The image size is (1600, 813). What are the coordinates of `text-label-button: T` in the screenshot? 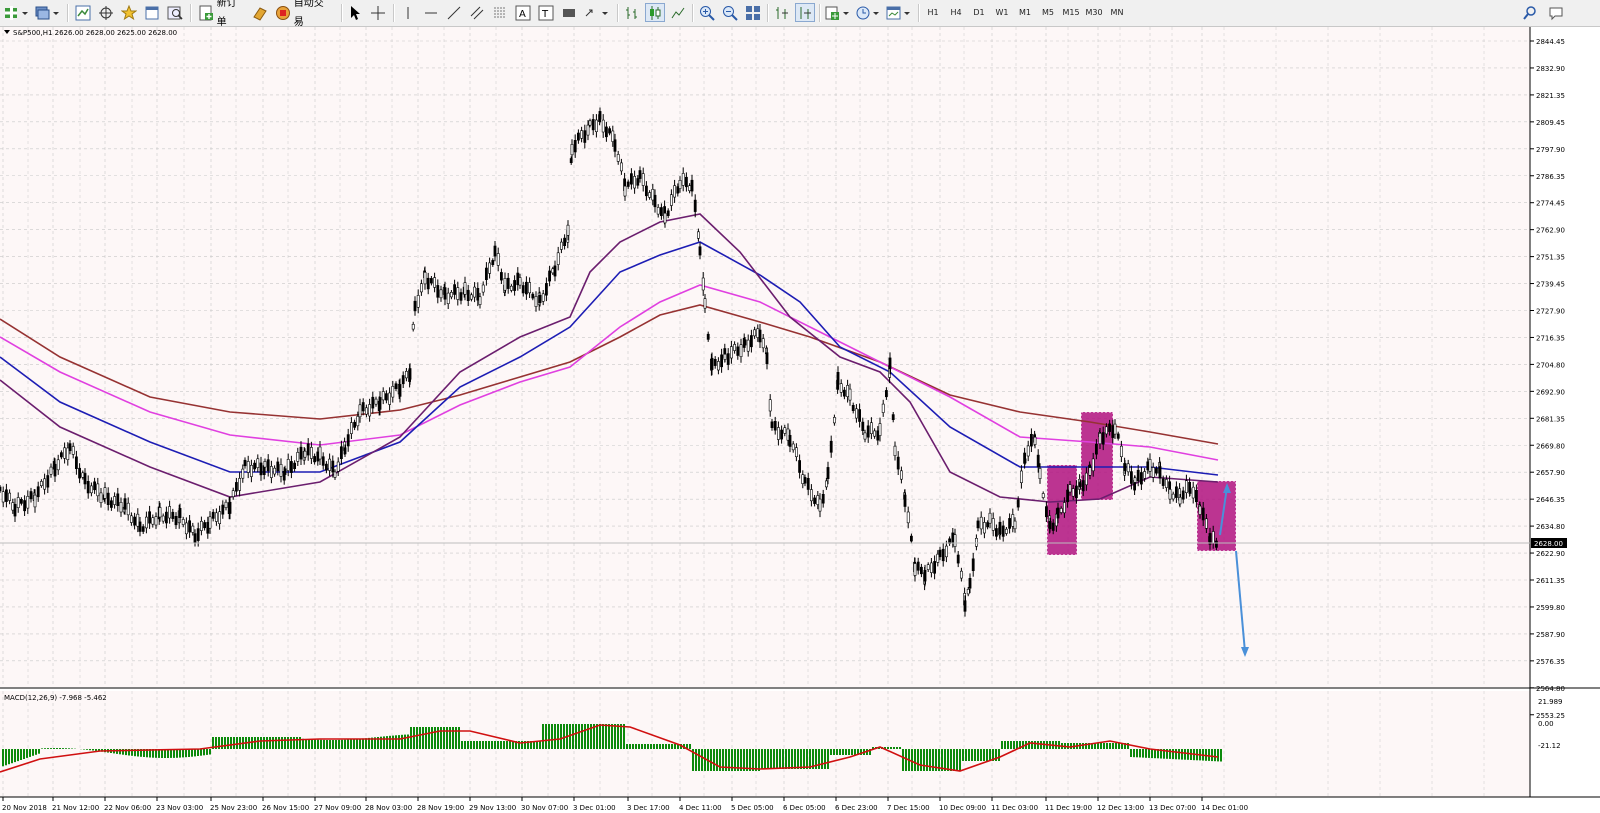 It's located at (546, 12).